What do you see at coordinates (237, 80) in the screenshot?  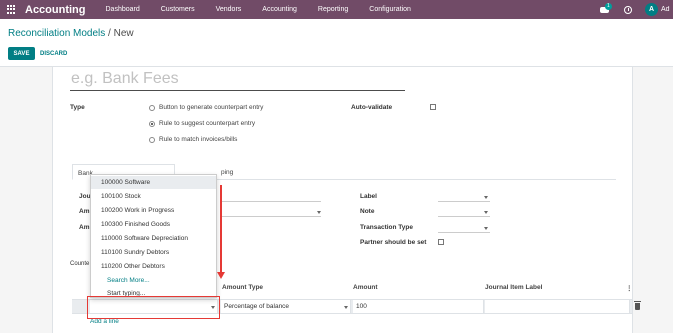 I see `name-input: e.g. Bank Fees` at bounding box center [237, 80].